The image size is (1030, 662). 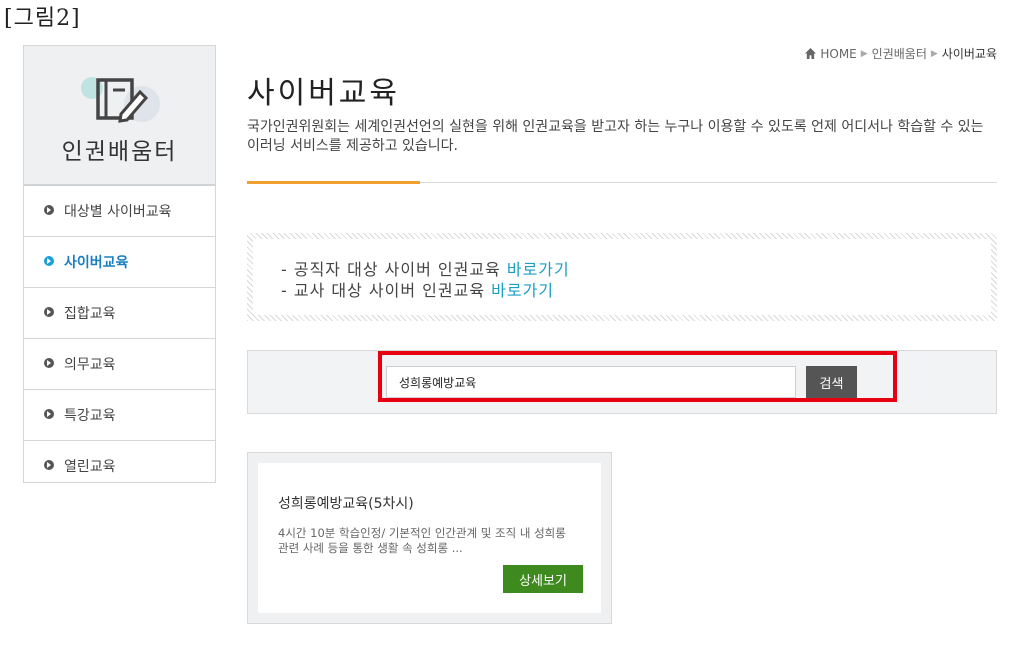 I want to click on page-title: 사이버교육, so click(x=323, y=93).